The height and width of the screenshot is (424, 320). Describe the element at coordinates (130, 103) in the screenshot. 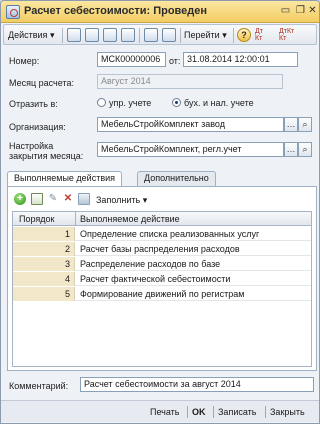

I see `radio-management-label: упр. учете` at that location.